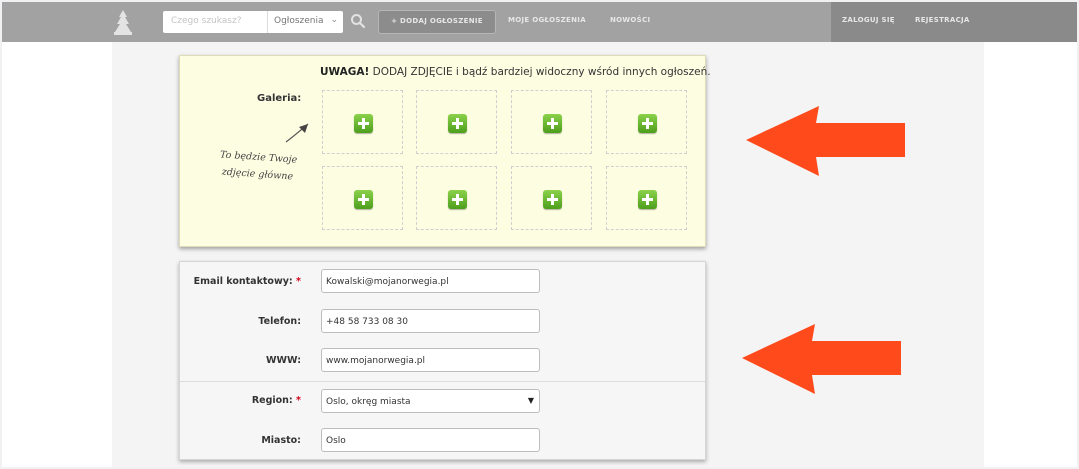 This screenshot has width=1079, height=469. I want to click on chevron-down-icon: ⌄, so click(334, 20).